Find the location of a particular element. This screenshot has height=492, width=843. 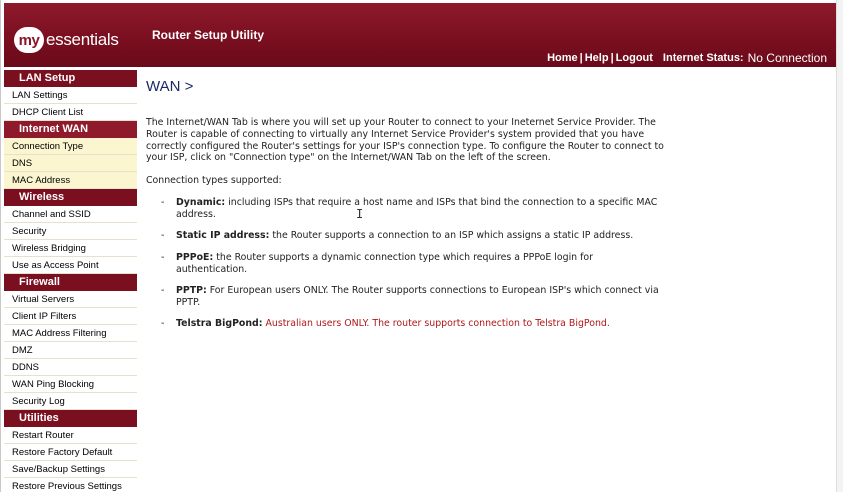

type-name: Dynamic: is located at coordinates (201, 203).